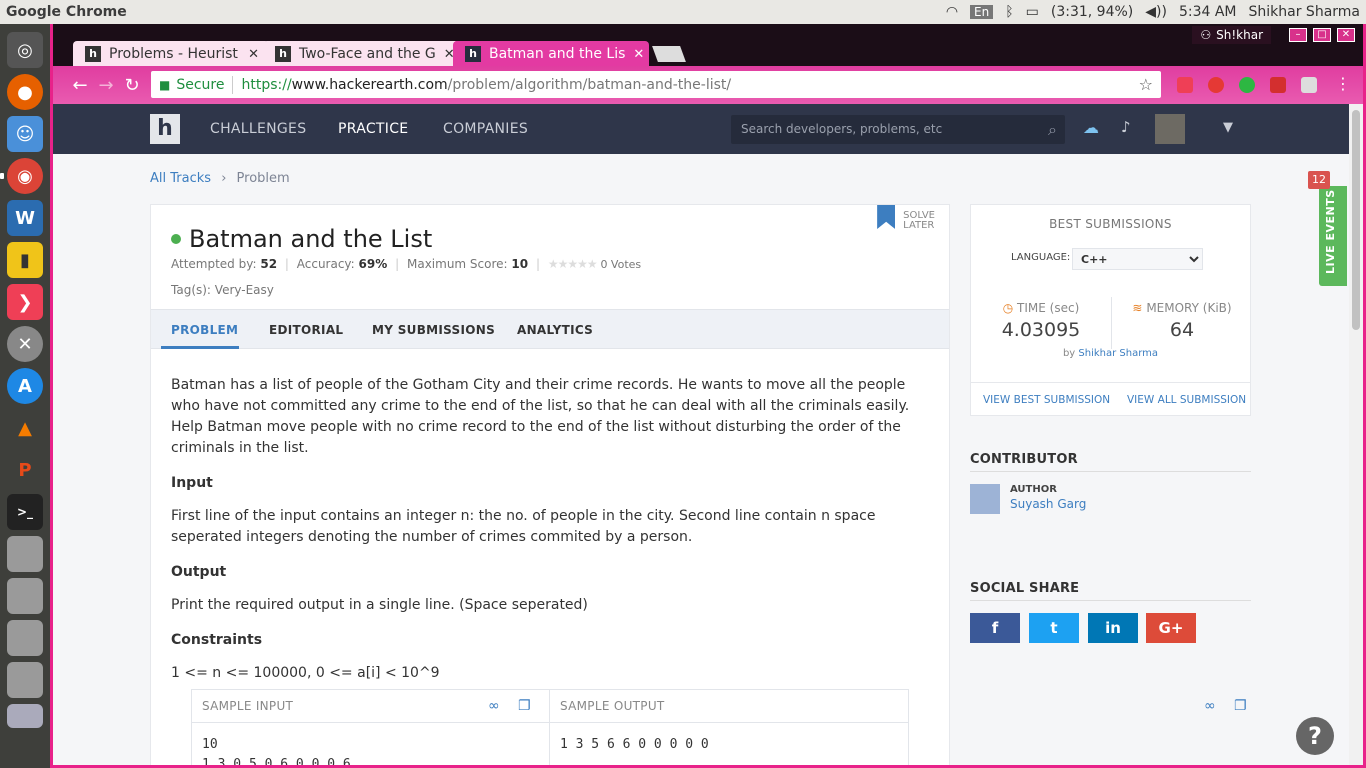  I want to click on finder-icon: ☺, so click(25, 134).